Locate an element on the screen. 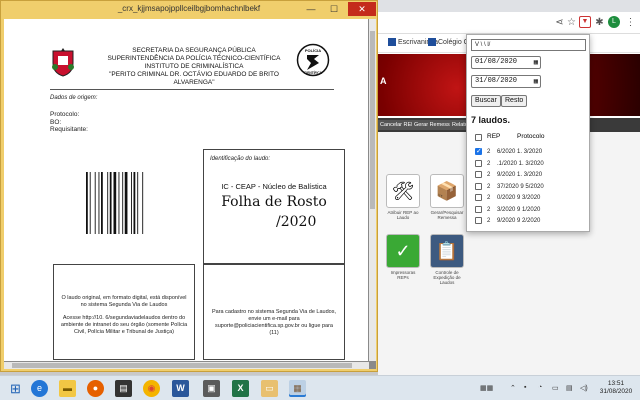 The width and height of the screenshot is (640, 400). puzzle-icon: ✱ is located at coordinates (599, 22).